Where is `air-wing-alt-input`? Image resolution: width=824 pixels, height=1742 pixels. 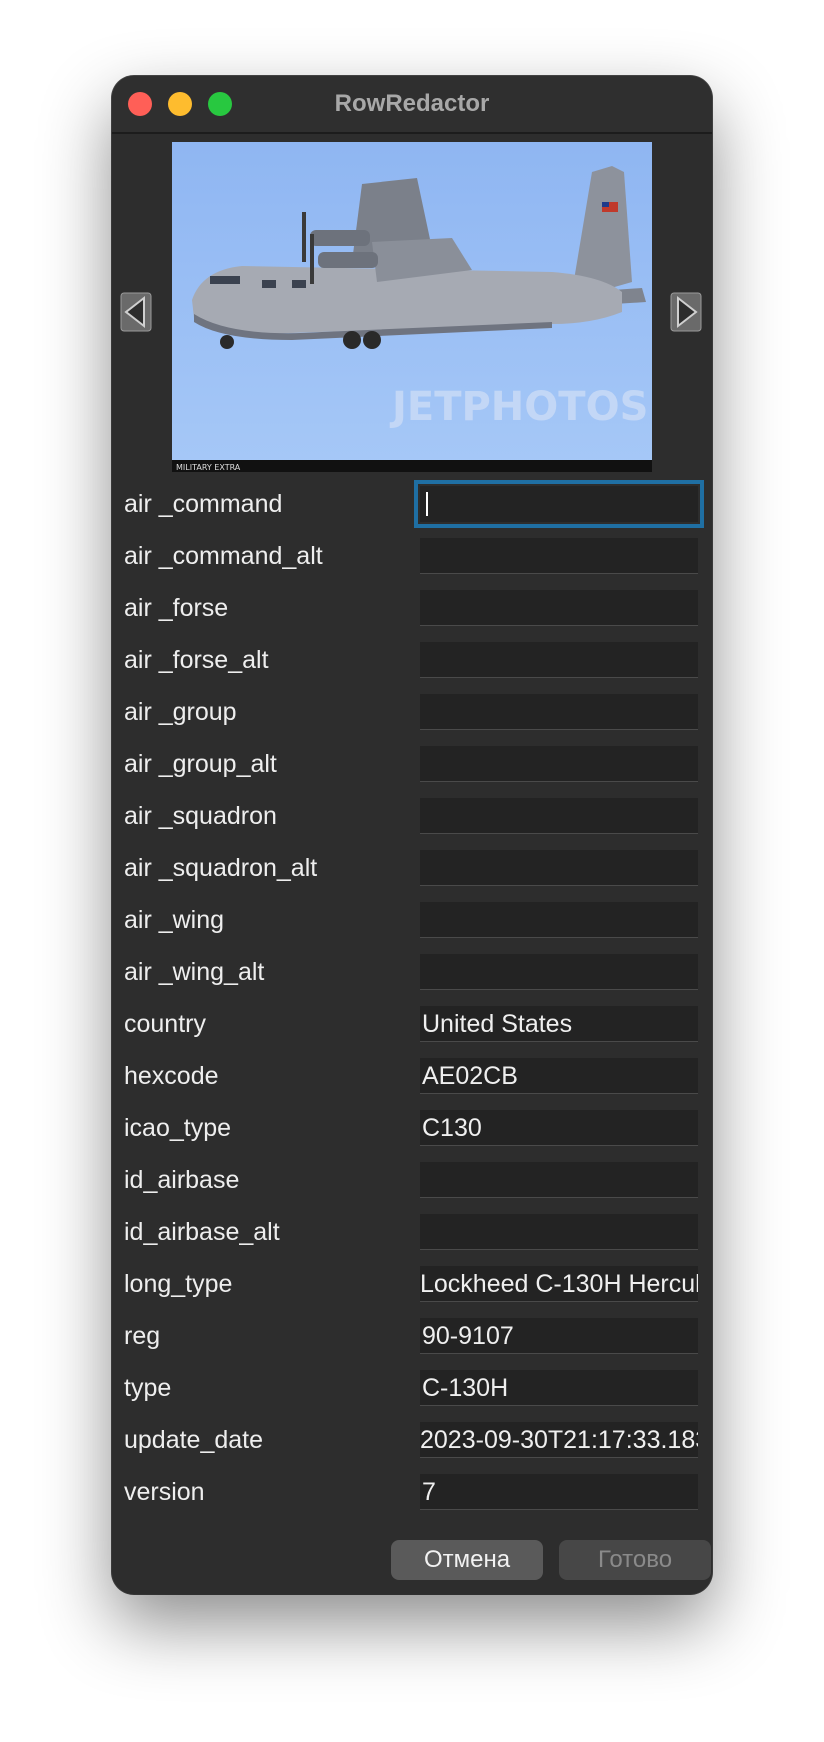
air-wing-alt-input is located at coordinates (559, 972).